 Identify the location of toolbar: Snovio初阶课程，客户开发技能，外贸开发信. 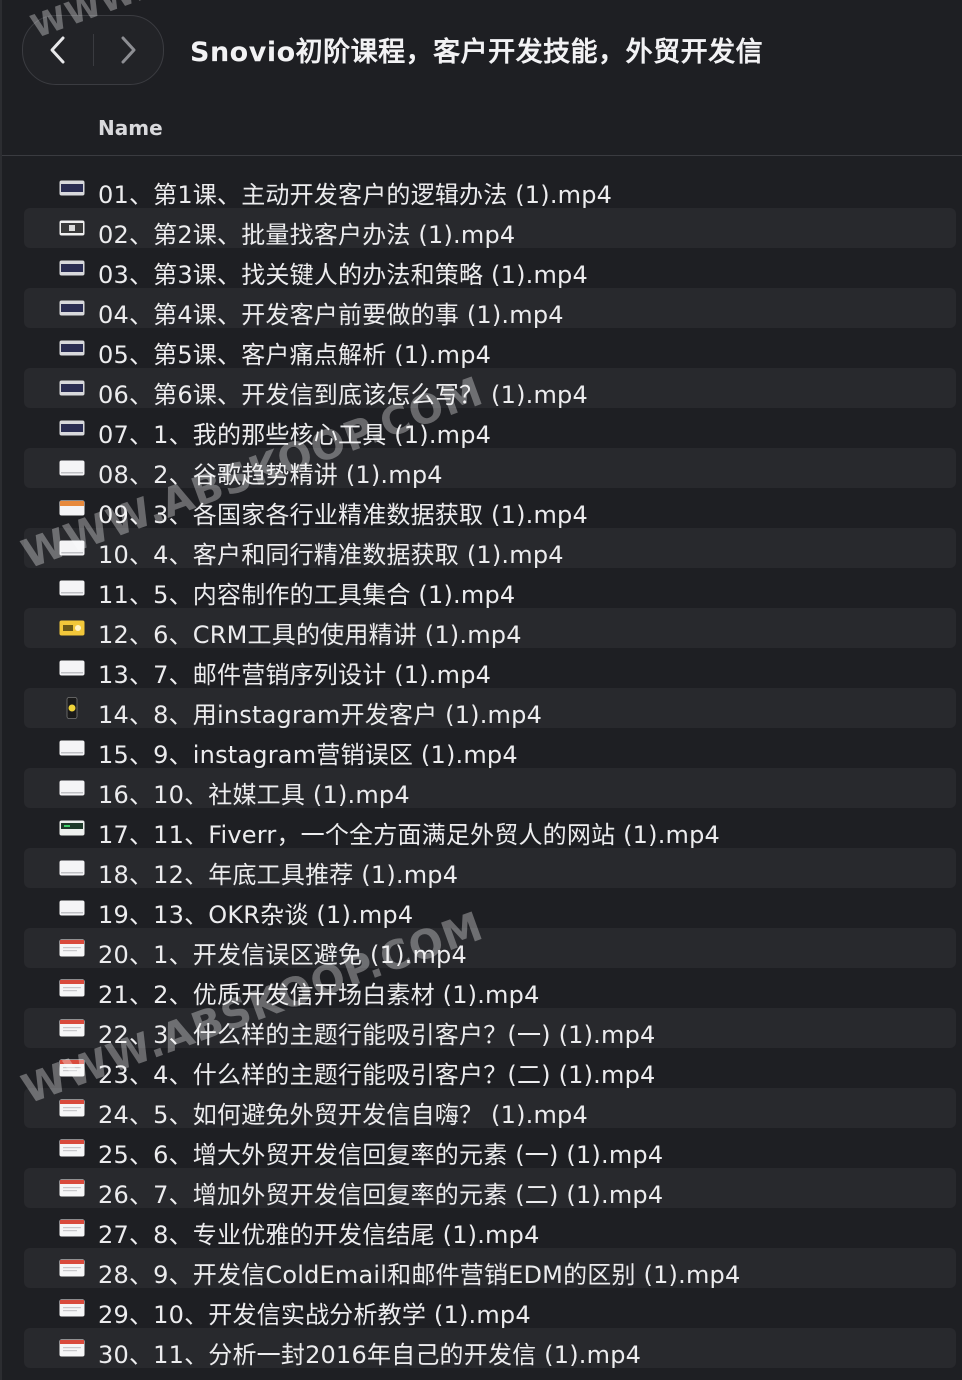
(482, 50).